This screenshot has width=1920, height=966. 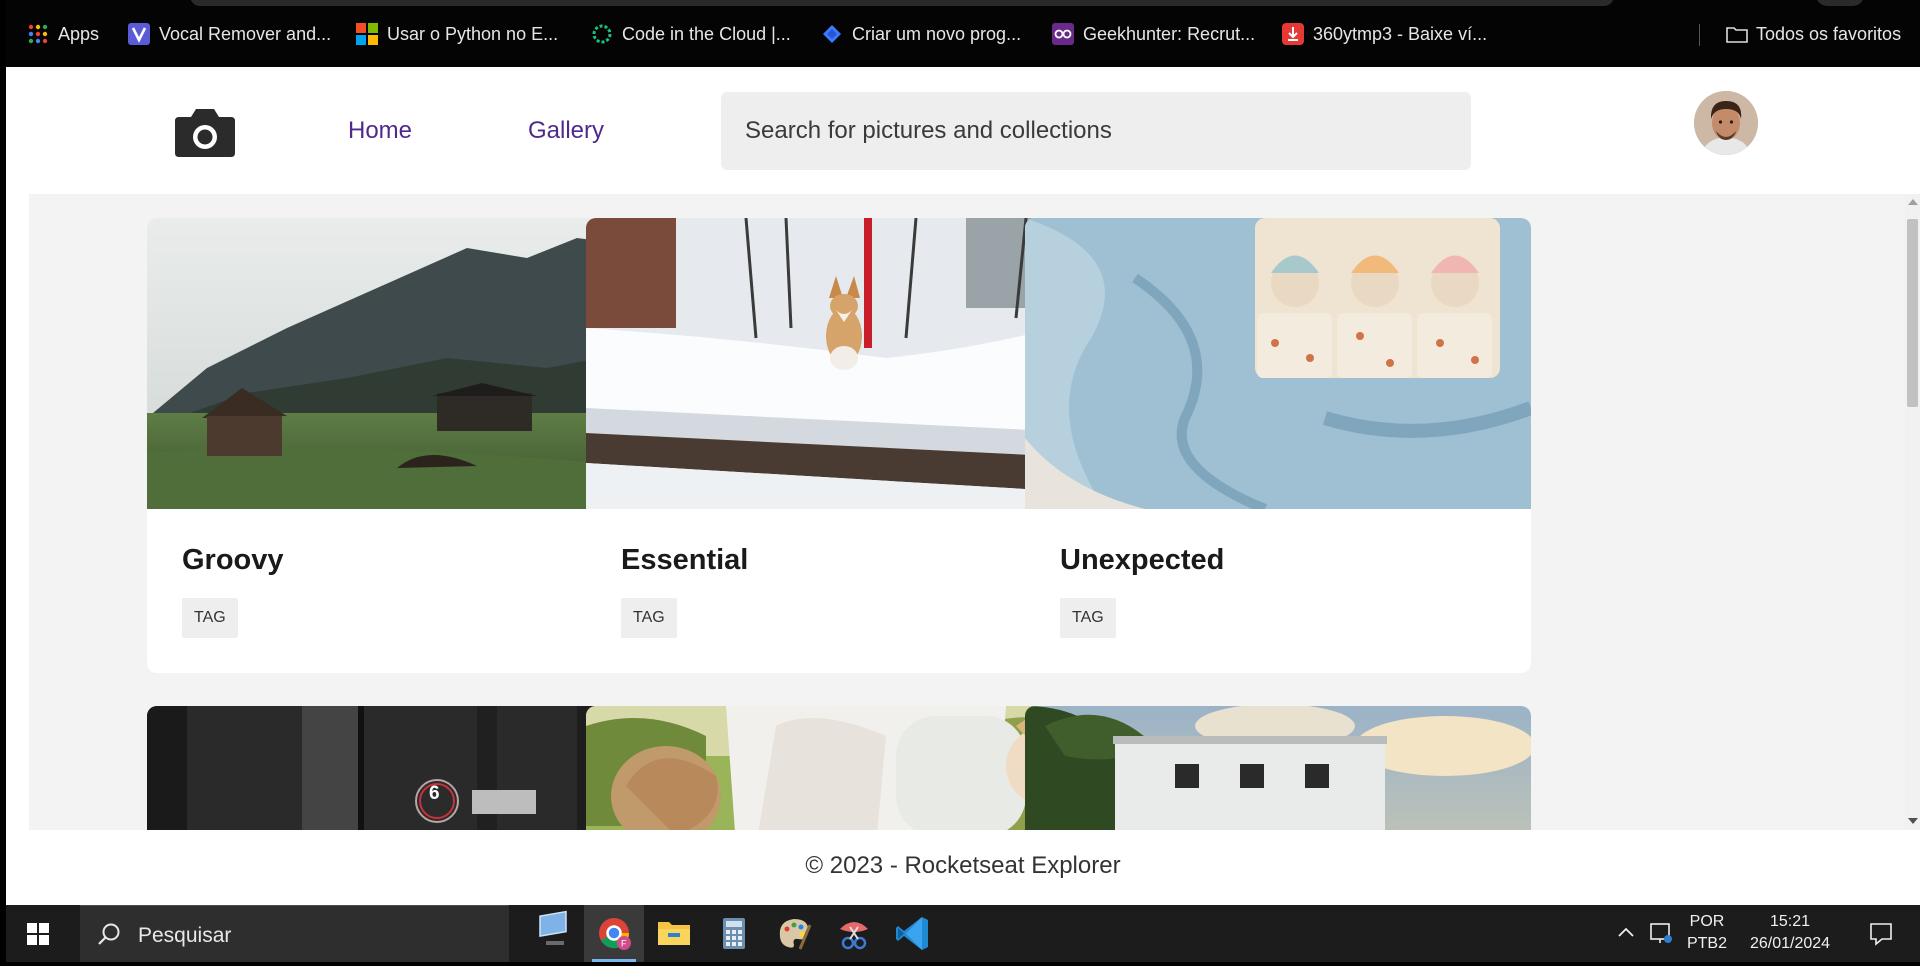 I want to click on clock-date: 26/01/2024, so click(x=1790, y=943).